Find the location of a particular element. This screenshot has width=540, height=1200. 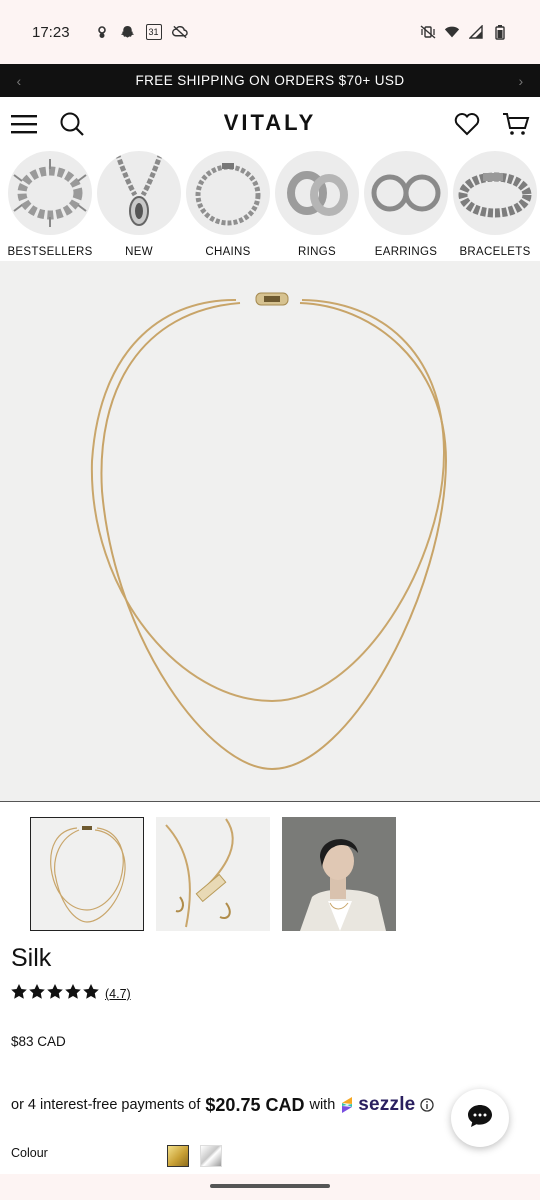

promo-text: FREE SHIPPING ON ORDERS $70+ USD is located at coordinates (270, 80).